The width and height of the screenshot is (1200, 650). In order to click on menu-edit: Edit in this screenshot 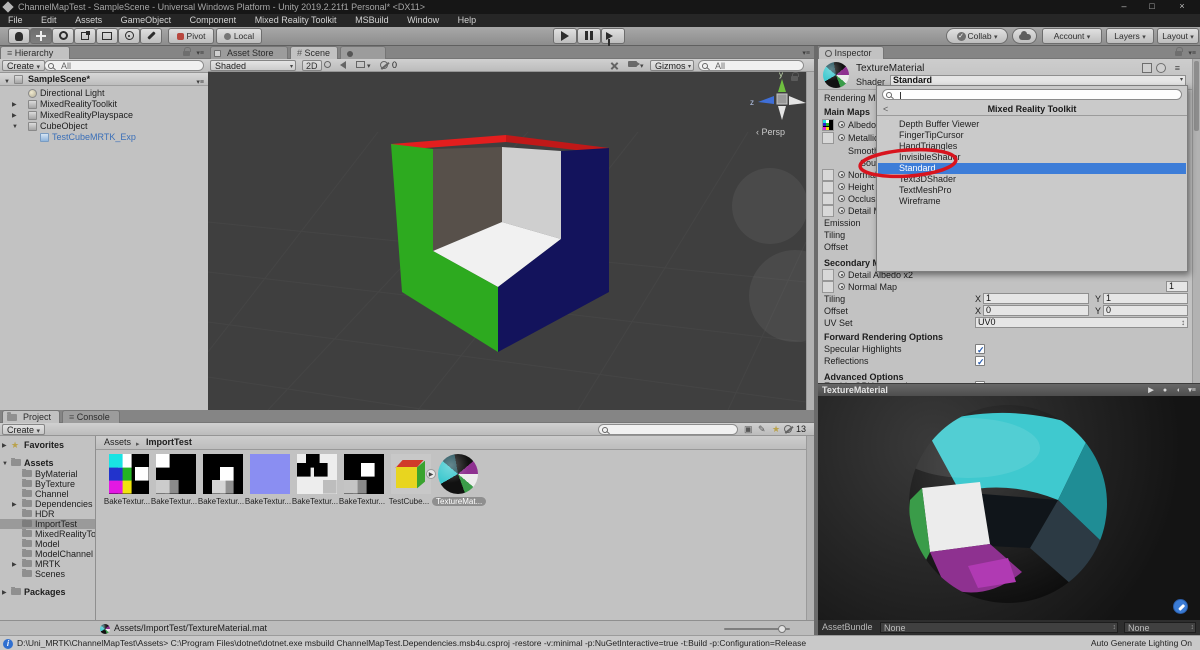, I will do `click(49, 20)`.